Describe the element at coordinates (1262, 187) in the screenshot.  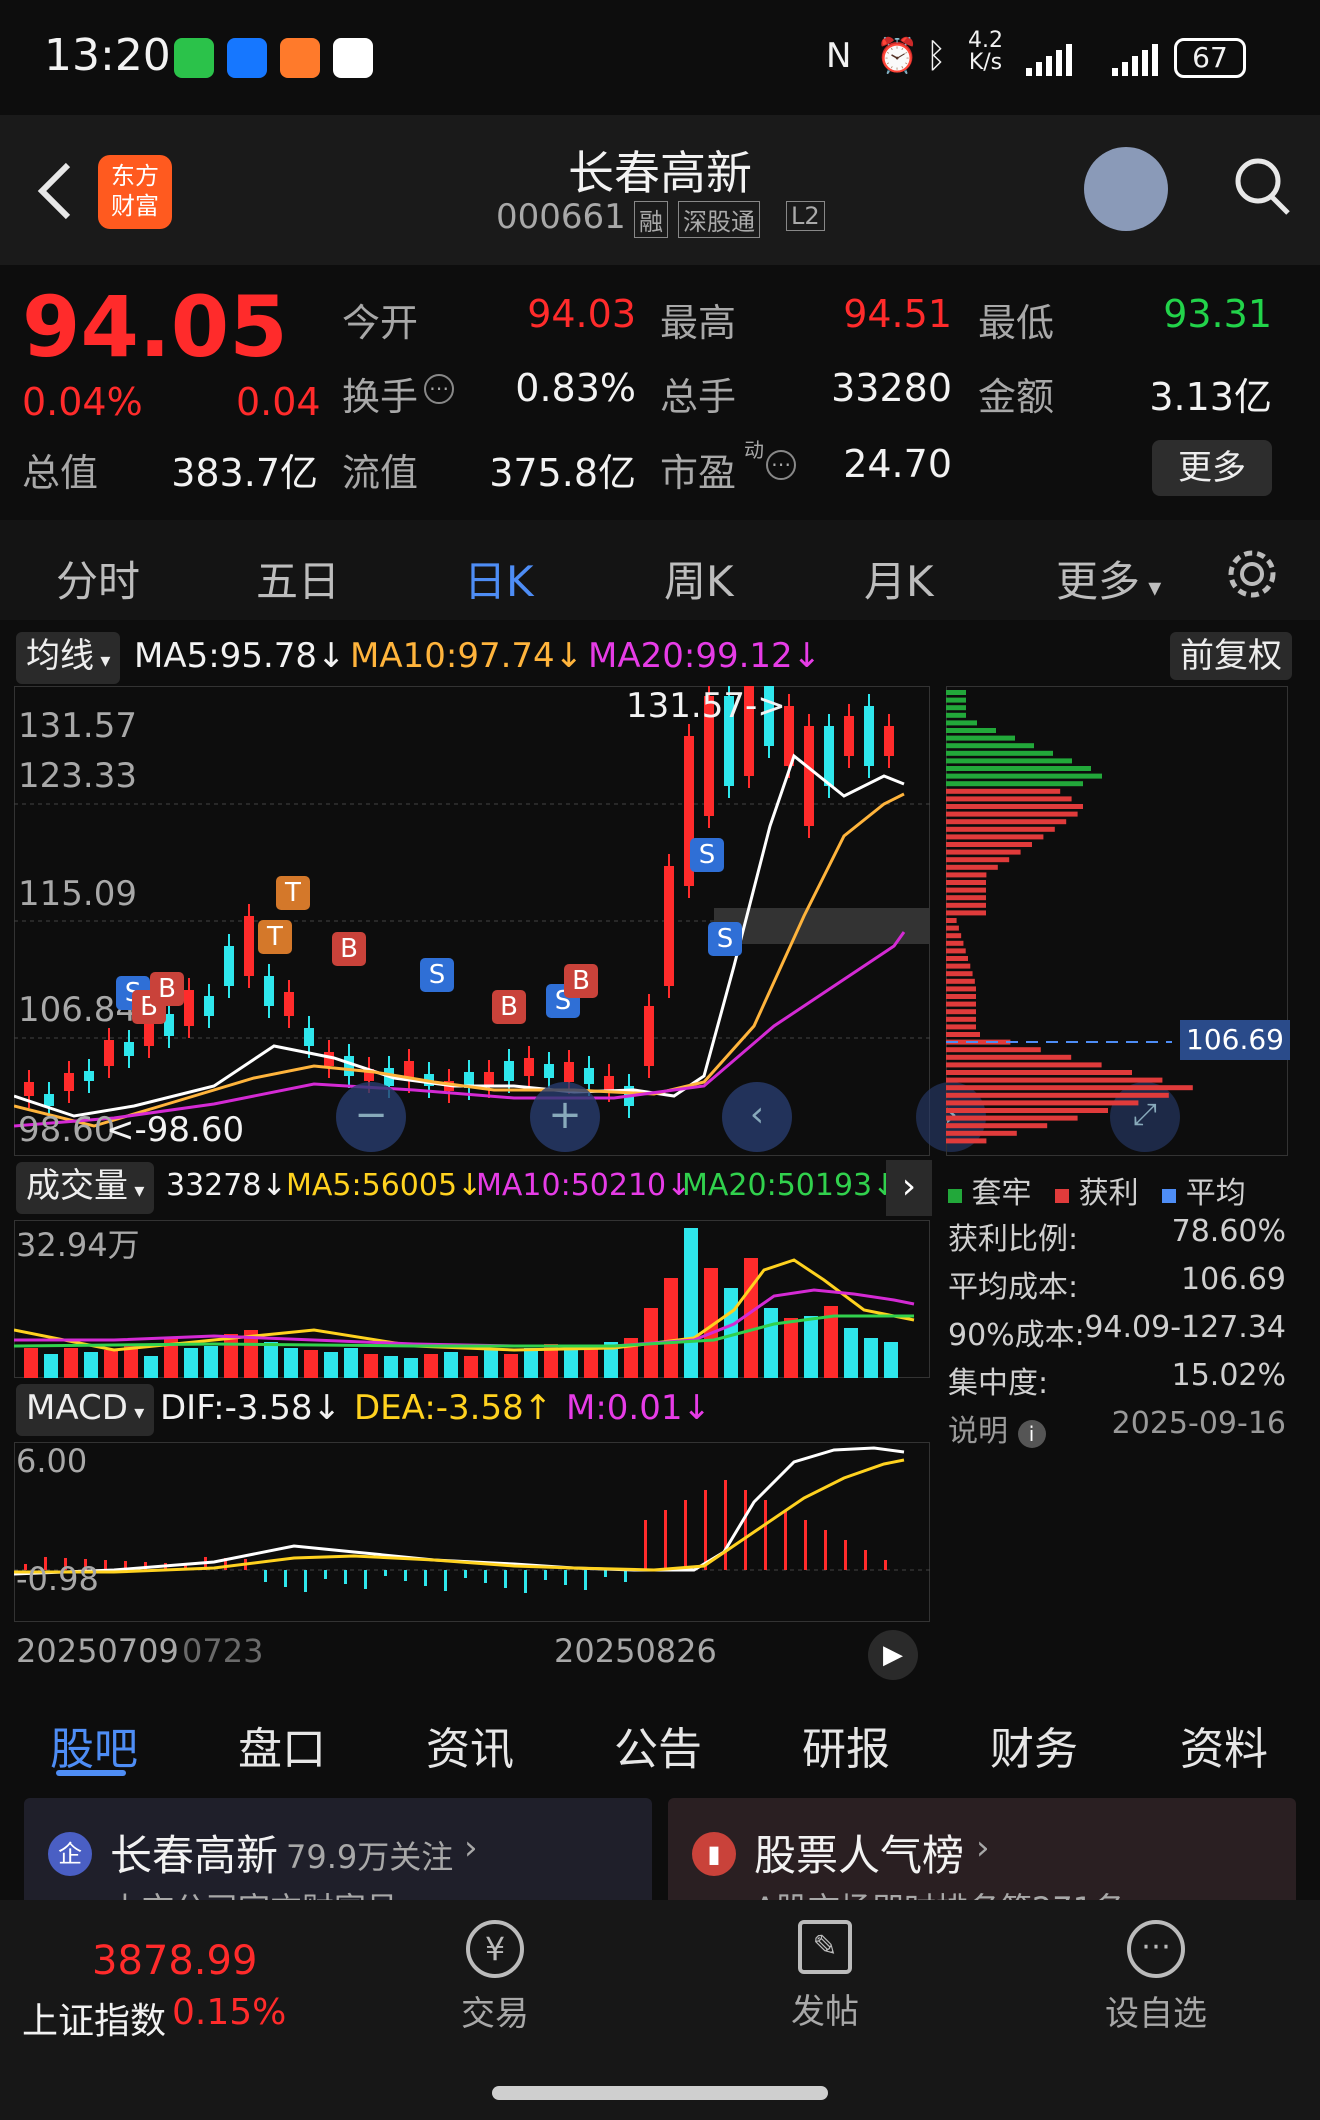
I see `search-icon` at that location.